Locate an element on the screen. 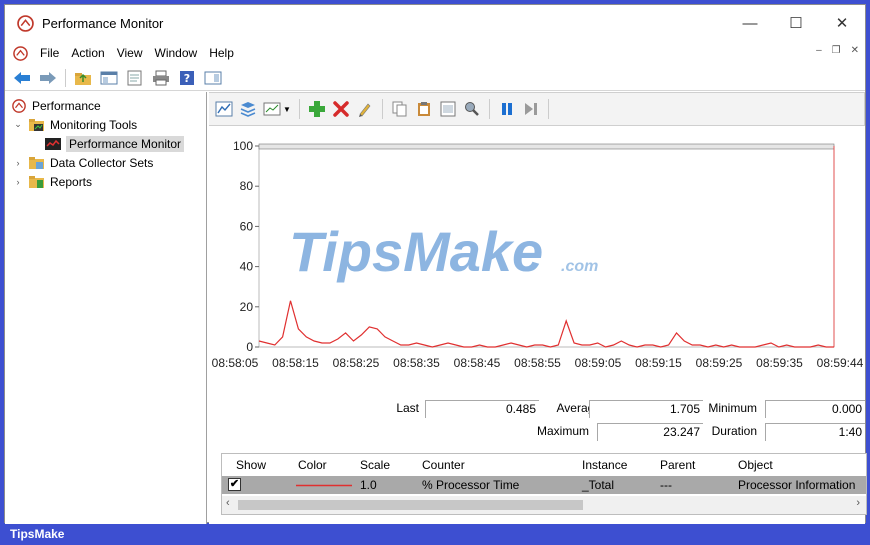 This screenshot has width=870, height=545. col-scale: Scale is located at coordinates (375, 465).